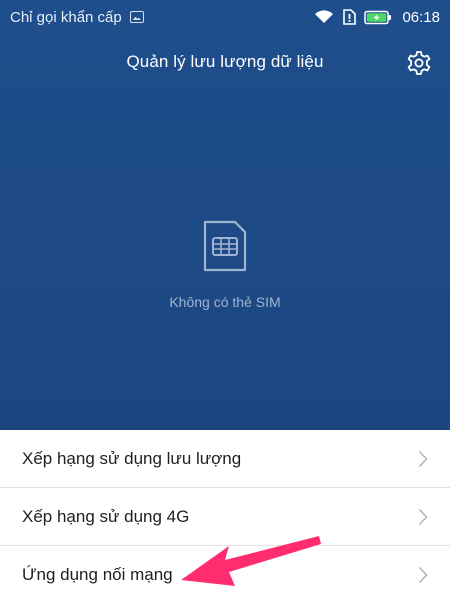  I want to click on sim-card-icon, so click(225, 246).